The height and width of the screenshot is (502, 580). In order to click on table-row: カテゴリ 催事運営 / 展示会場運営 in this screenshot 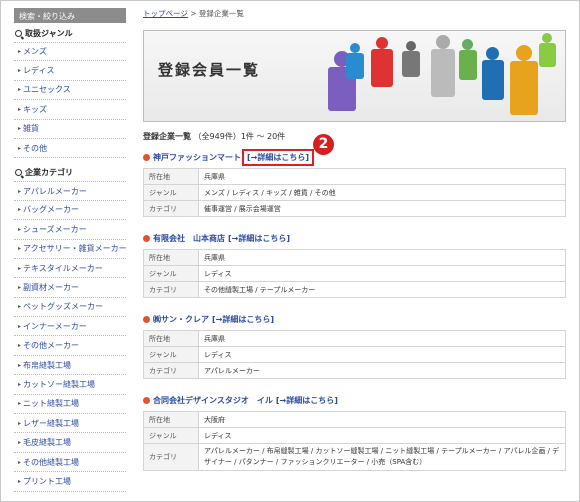, I will do `click(354, 208)`.